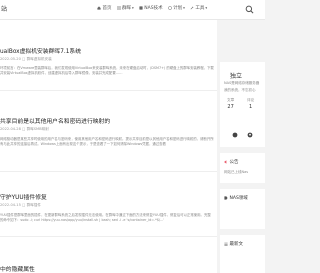 The image size is (320, 273). Describe the element at coordinates (242, 209) in the screenshot. I see `tags-card: NAS领域` at that location.